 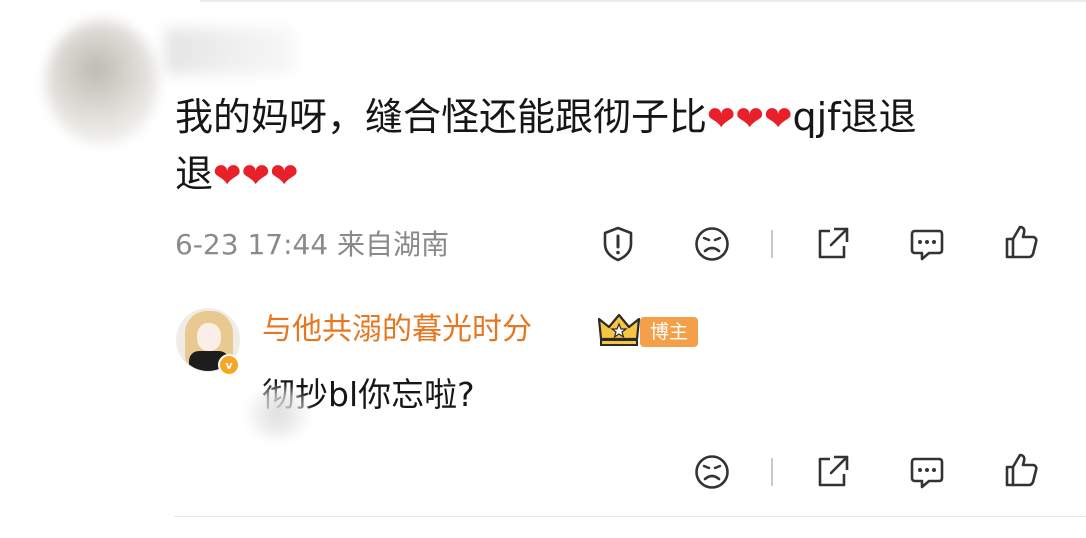 I want to click on like-button, so click(x=1021, y=242).